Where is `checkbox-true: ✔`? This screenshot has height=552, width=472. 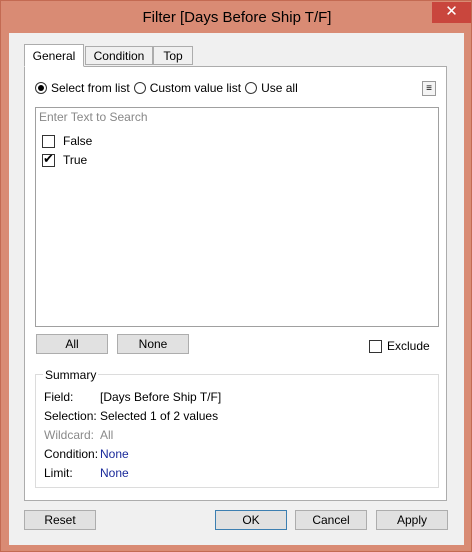
checkbox-true: ✔ is located at coordinates (48, 158).